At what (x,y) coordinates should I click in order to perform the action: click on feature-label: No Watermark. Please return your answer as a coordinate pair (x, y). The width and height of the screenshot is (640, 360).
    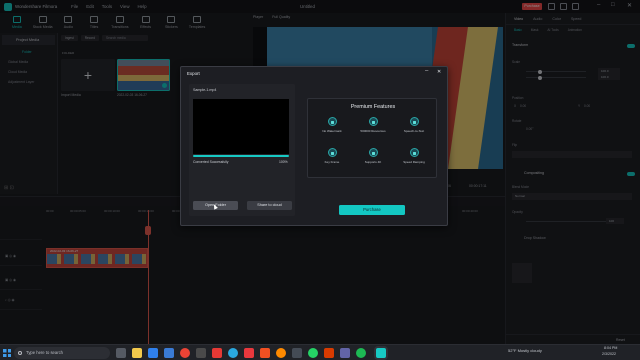
    Looking at the image, I should click on (332, 131).